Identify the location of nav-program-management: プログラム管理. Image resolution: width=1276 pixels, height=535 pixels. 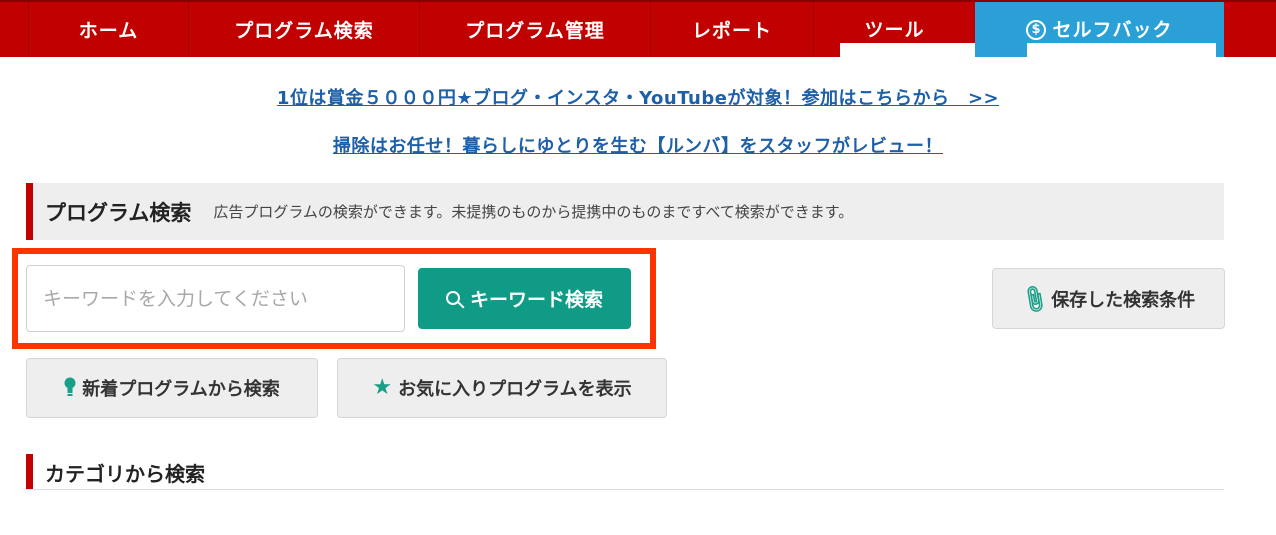
(534, 29).